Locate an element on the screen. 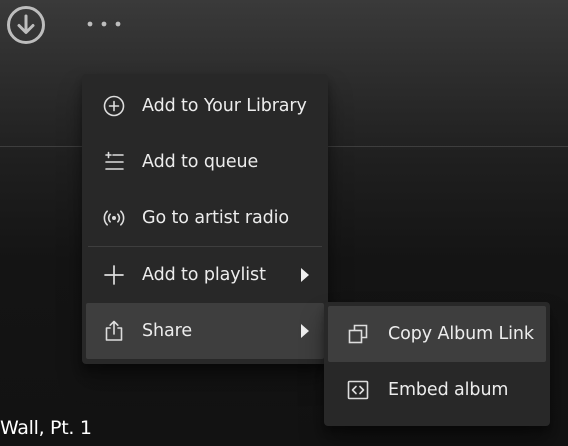 This screenshot has height=446, width=568. menu-item-label: Share is located at coordinates (167, 331).